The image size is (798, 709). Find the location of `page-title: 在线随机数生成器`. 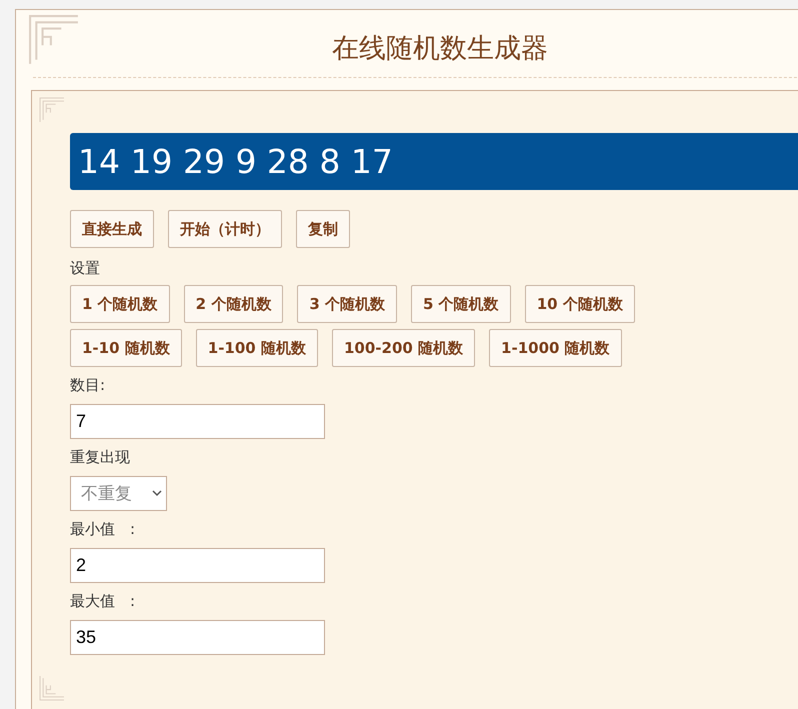

page-title: 在线随机数生成器 is located at coordinates (440, 49).